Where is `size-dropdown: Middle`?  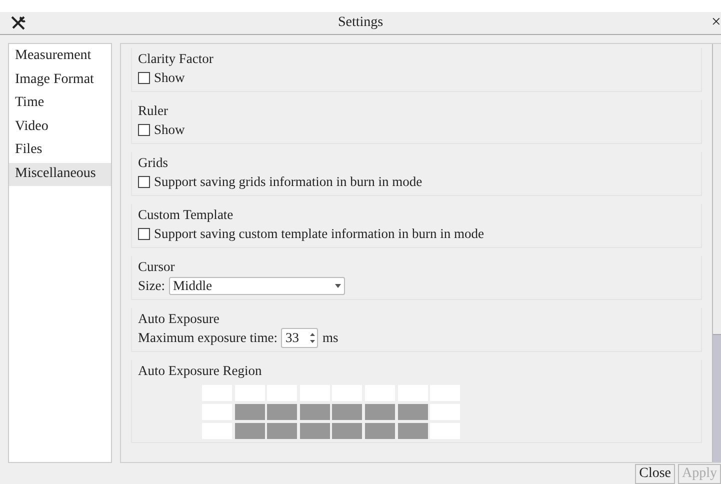 size-dropdown: Middle is located at coordinates (257, 286).